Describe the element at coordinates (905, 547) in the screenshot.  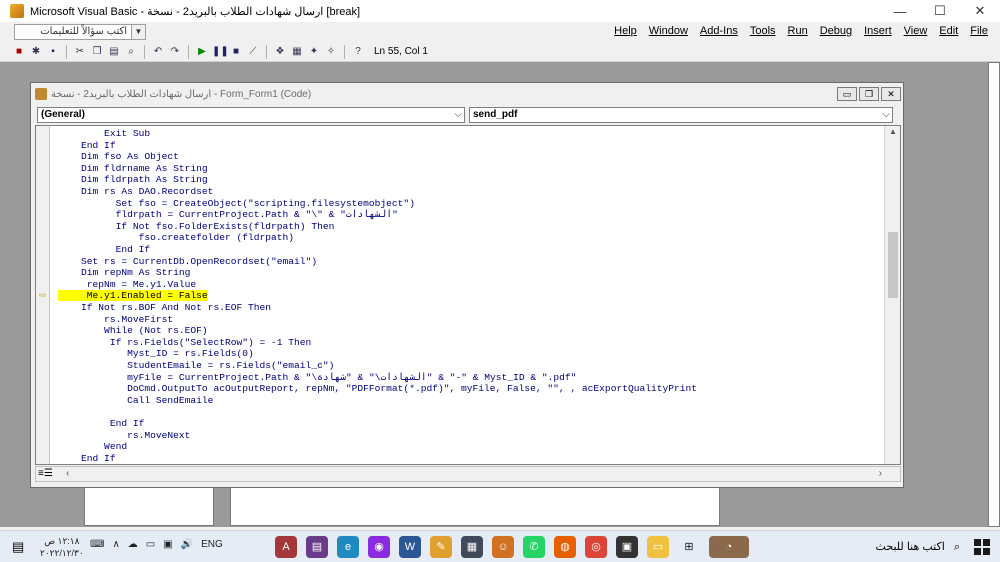
I see `taskbar-search: اكتب هنا للبحث ⌕` at that location.